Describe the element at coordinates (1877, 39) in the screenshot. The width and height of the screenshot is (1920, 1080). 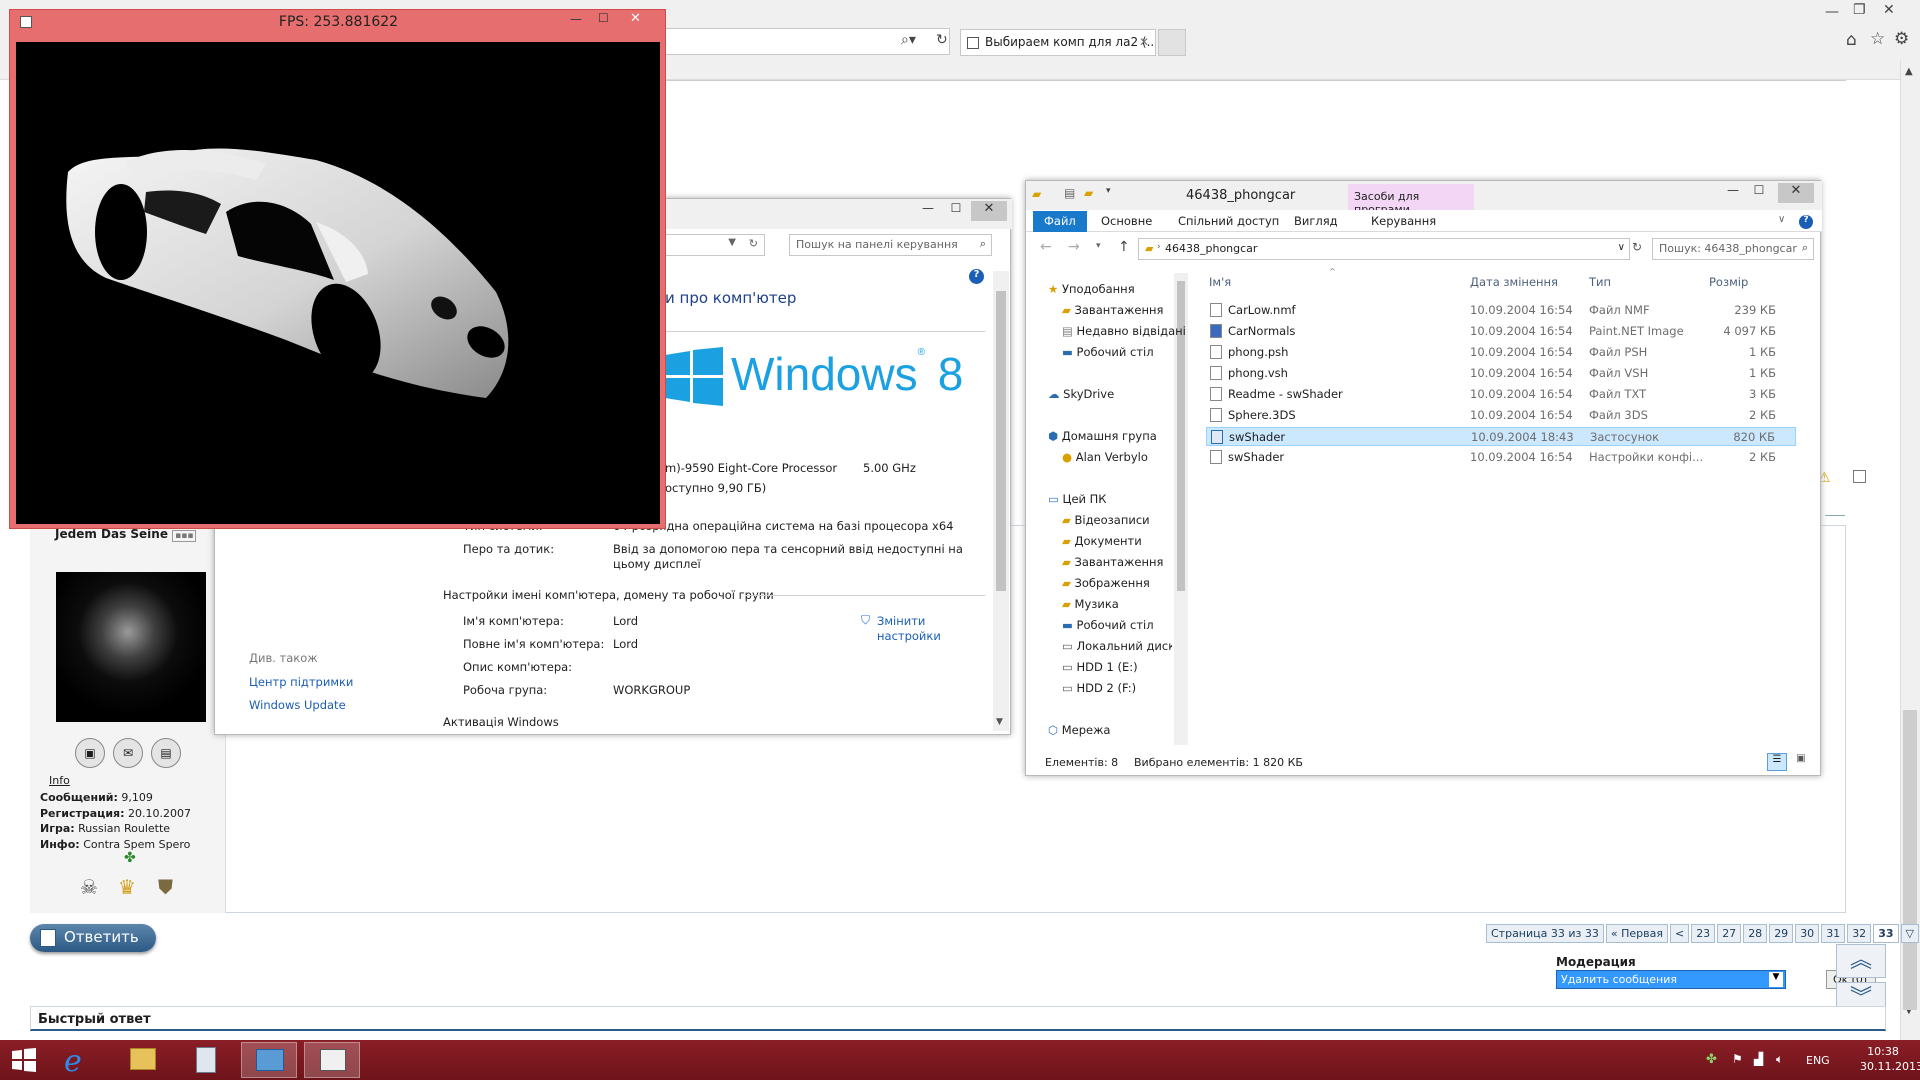
I see `favorites-star-icon: ☆` at that location.